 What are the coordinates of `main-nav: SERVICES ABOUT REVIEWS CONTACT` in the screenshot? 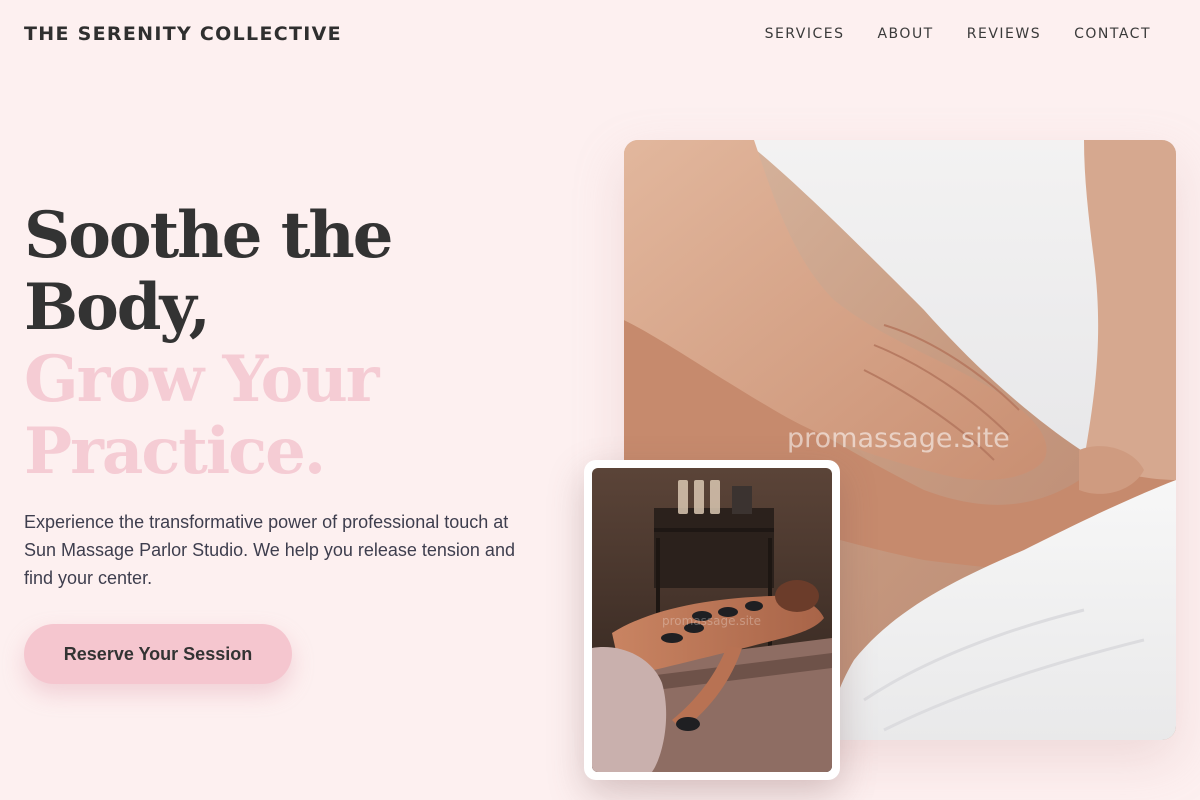 It's located at (970, 34).